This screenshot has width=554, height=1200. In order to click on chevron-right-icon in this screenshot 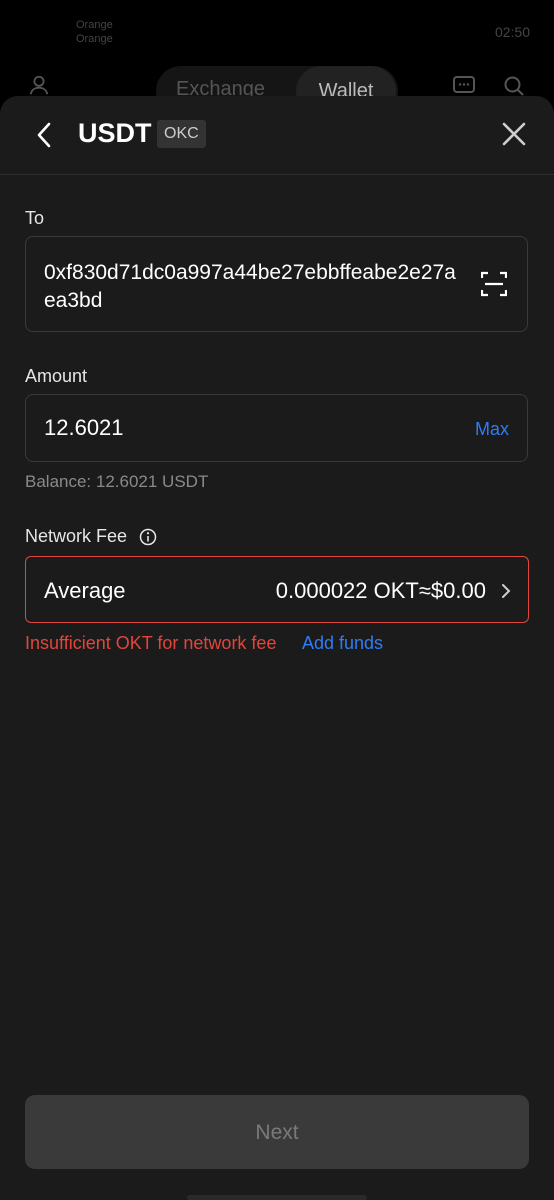, I will do `click(506, 591)`.